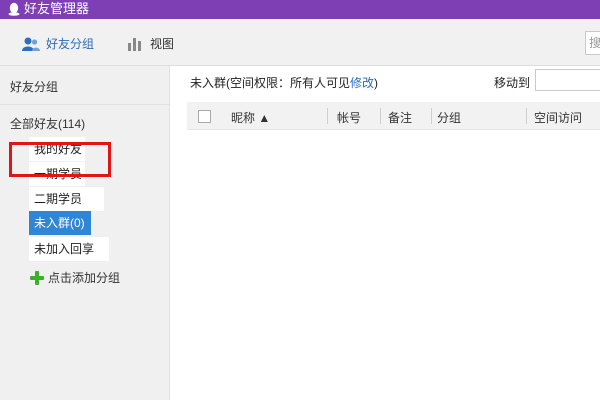  Describe the element at coordinates (70, 44) in the screenshot. I see `friend-groups-label: 好友分组` at that location.